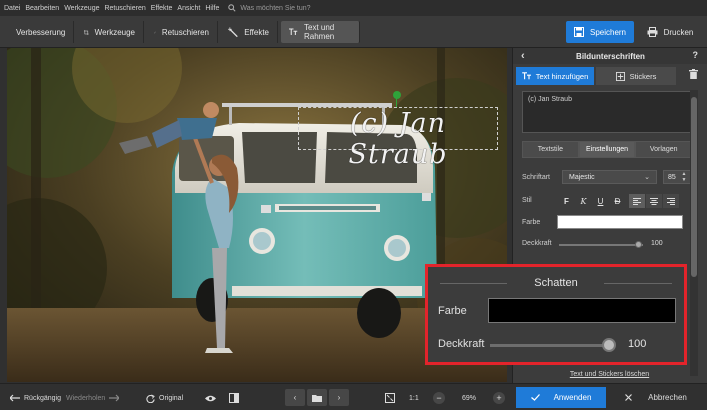 The width and height of the screenshot is (707, 410). I want to click on delete-text-stickers-link: Text und Stickers löschen, so click(609, 377).